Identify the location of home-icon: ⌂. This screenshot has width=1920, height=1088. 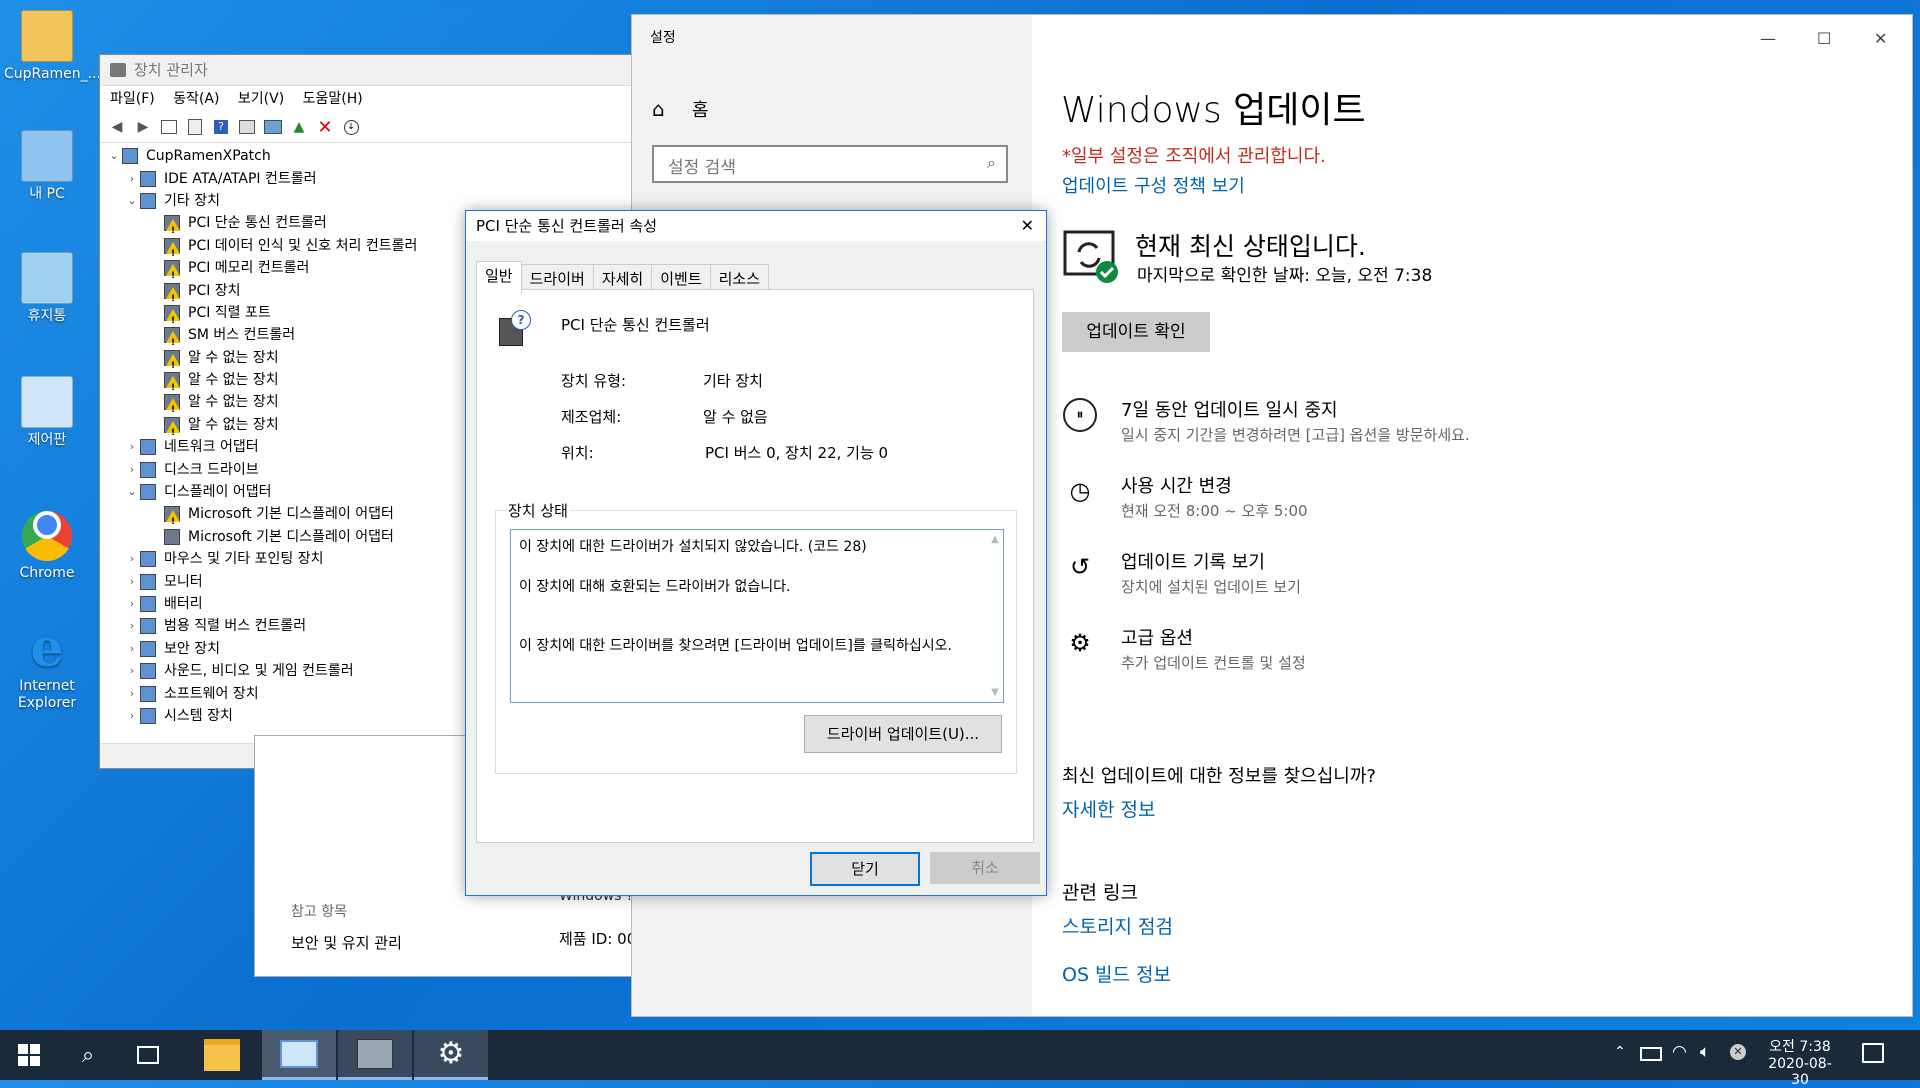
(658, 109).